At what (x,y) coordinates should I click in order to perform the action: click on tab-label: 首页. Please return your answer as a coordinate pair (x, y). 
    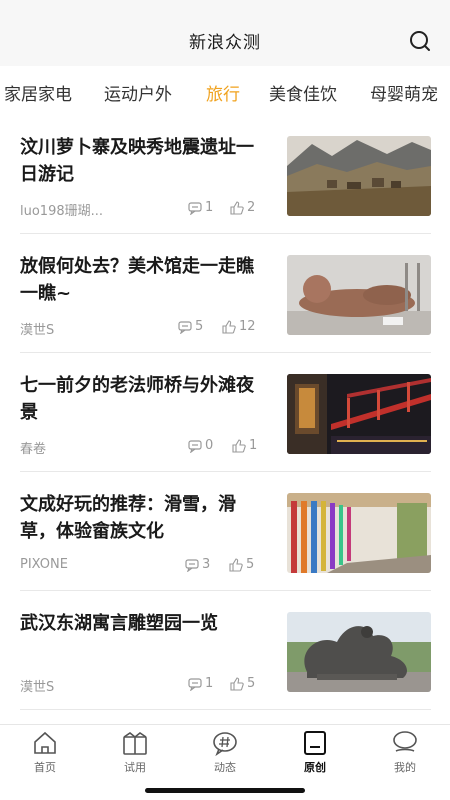
    Looking at the image, I should click on (45, 767).